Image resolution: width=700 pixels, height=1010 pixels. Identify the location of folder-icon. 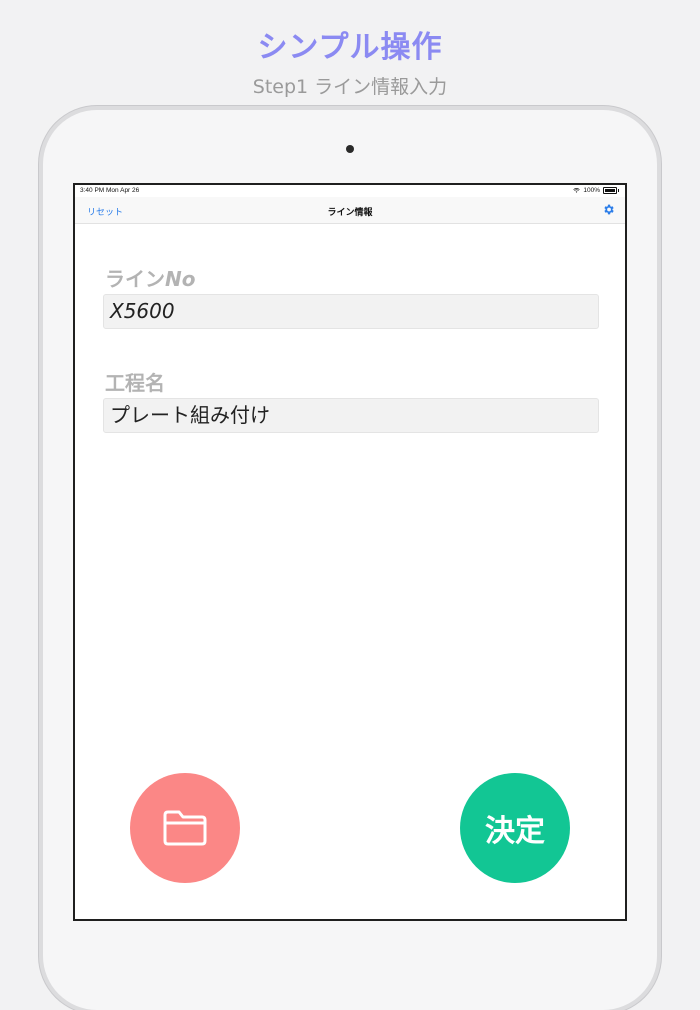
(185, 828).